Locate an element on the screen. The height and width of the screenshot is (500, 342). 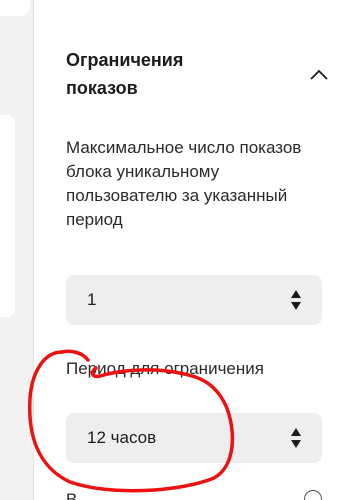
period-select: 12 часов is located at coordinates (194, 438).